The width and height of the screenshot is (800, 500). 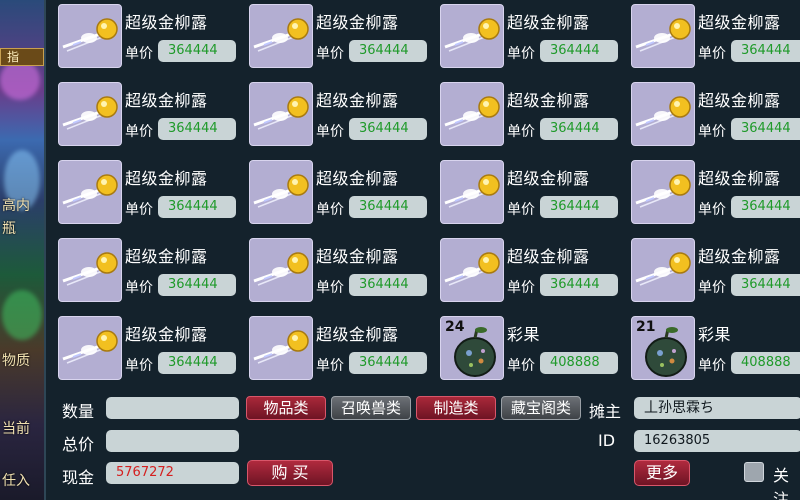 I want to click on category-crafting-button: 制造类, so click(x=456, y=408).